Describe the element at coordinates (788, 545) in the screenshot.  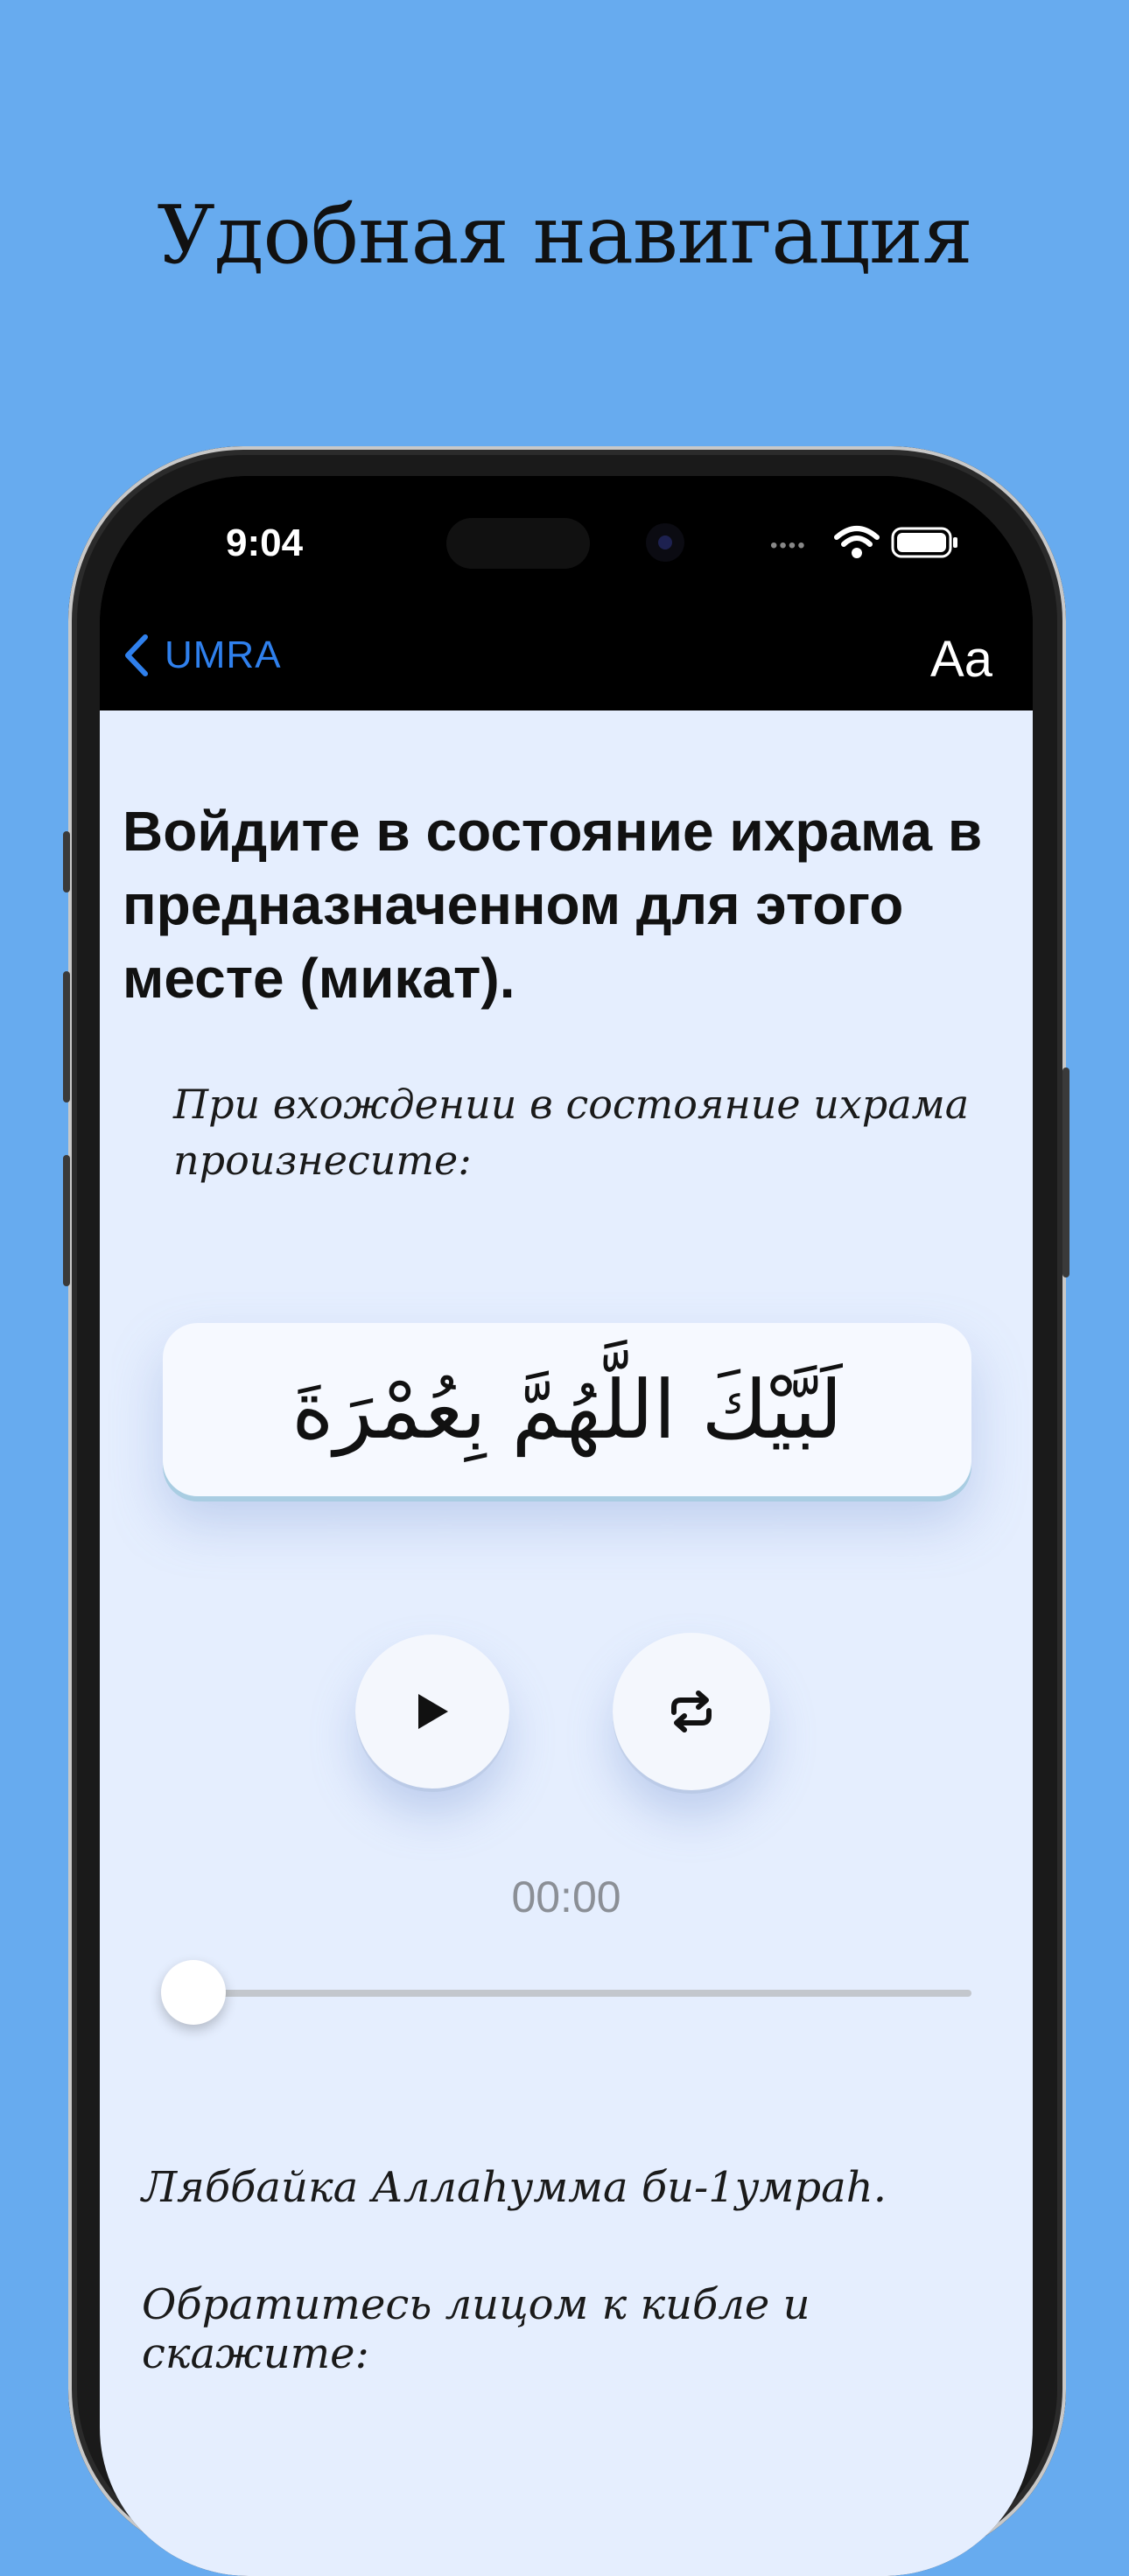
I see `signal-dots-icon: ••••` at that location.